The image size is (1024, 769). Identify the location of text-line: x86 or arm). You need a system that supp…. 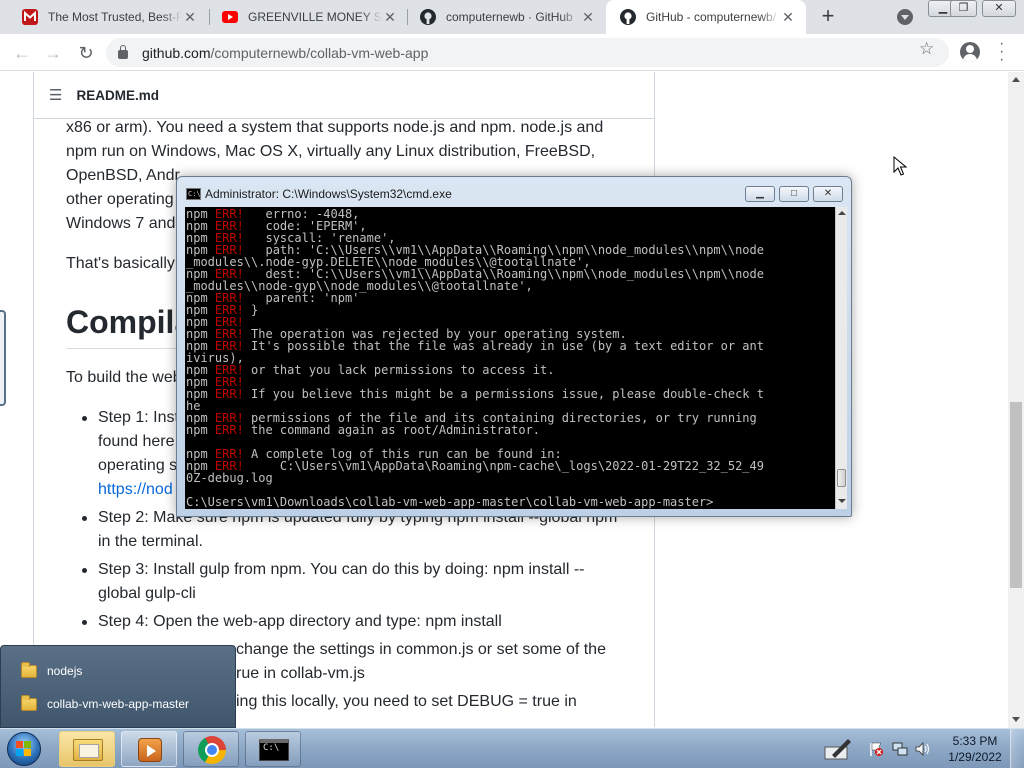
(335, 127).